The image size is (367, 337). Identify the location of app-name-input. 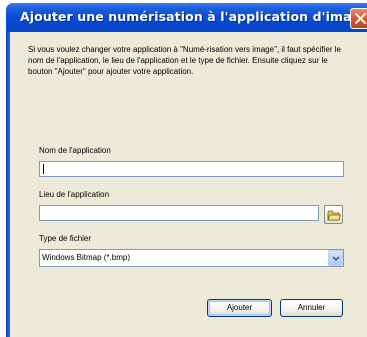
(191, 169).